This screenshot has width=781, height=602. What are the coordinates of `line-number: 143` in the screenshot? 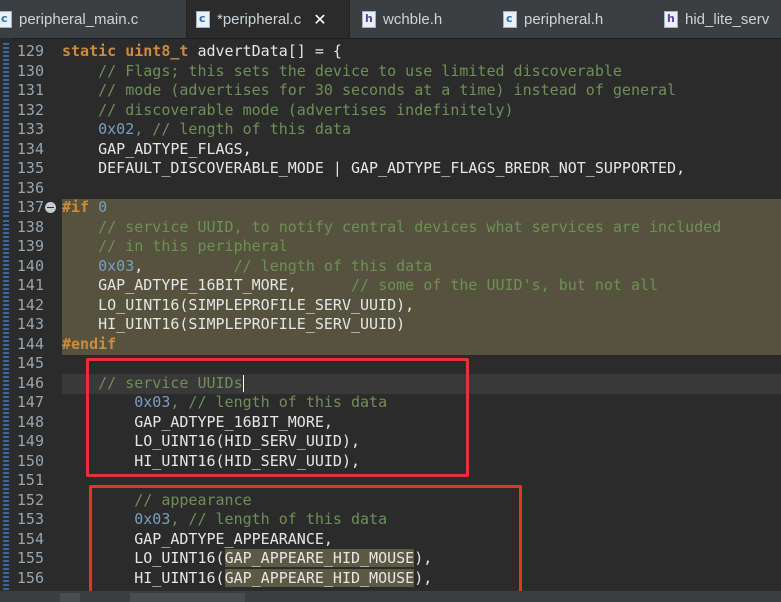 It's located at (30, 324).